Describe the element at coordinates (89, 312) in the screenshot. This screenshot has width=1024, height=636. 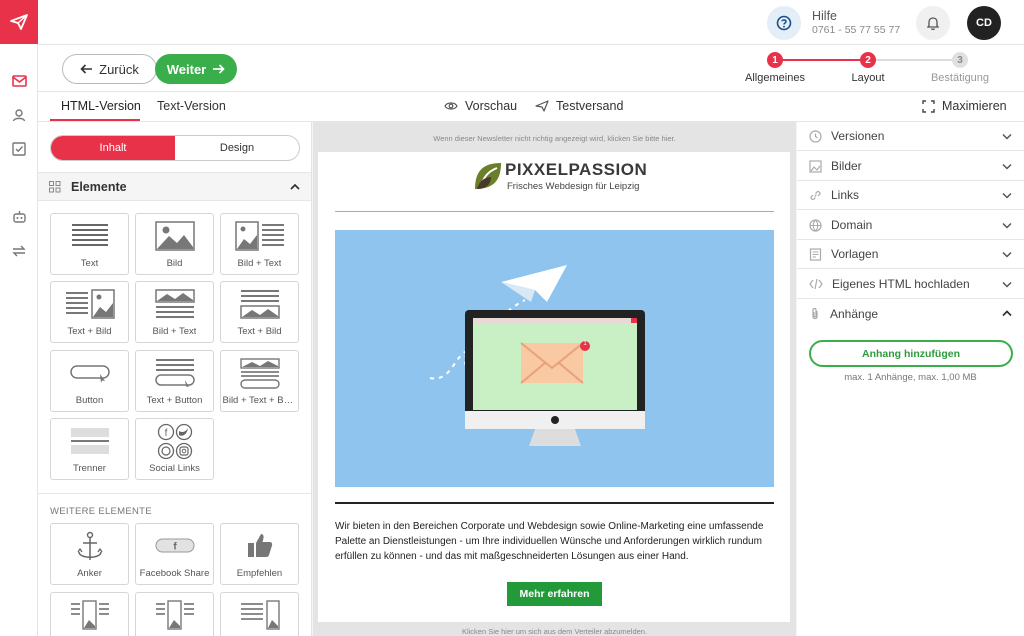
I see `element-tile-text-image: Text + Bild` at that location.